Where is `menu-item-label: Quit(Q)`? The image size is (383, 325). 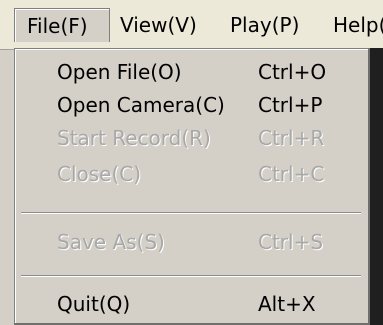
menu-item-label: Quit(Q) is located at coordinates (94, 304).